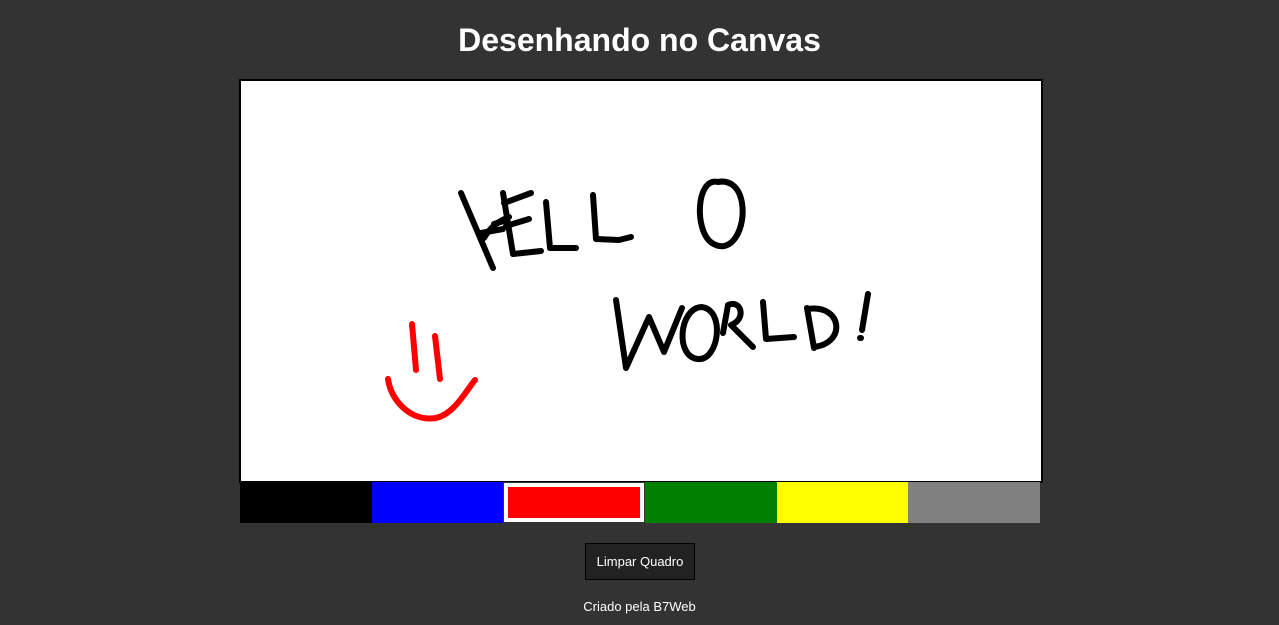 The width and height of the screenshot is (1279, 625). What do you see at coordinates (602, 224) in the screenshot?
I see `drawn-stroke-hello` at bounding box center [602, 224].